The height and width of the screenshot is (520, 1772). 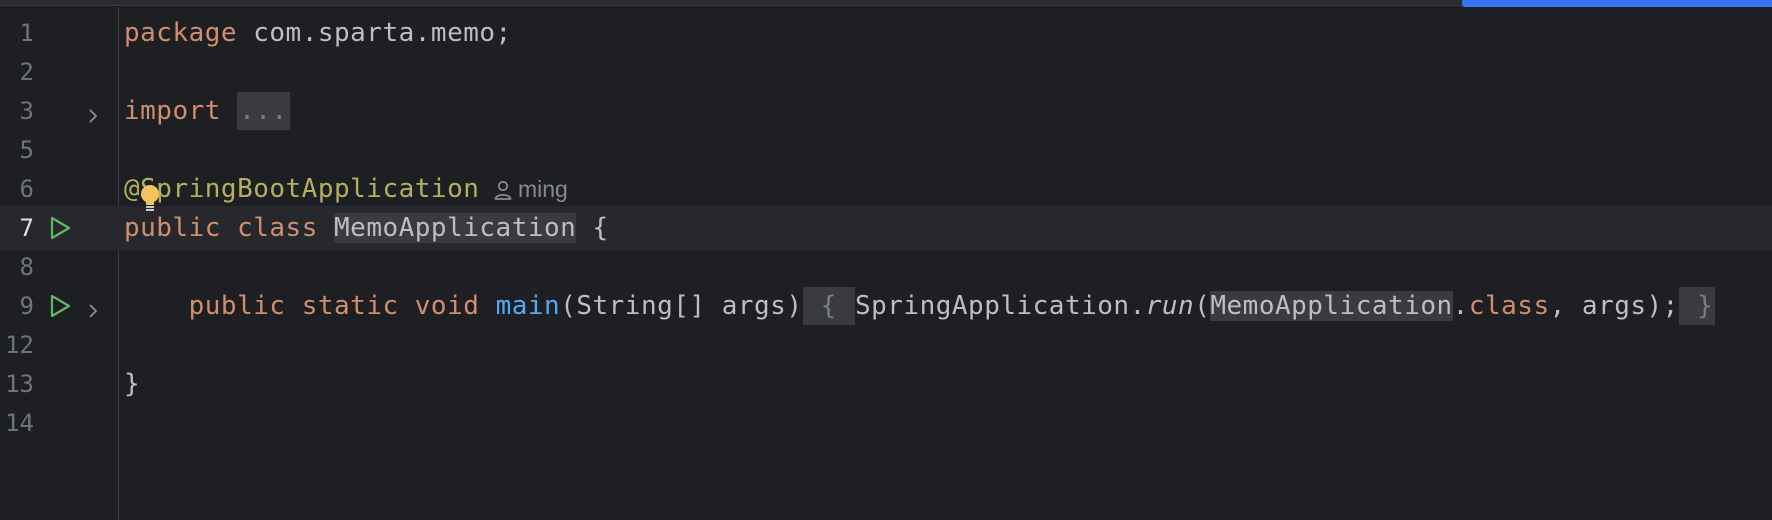 I want to click on code-token: static, so click(x=350, y=306).